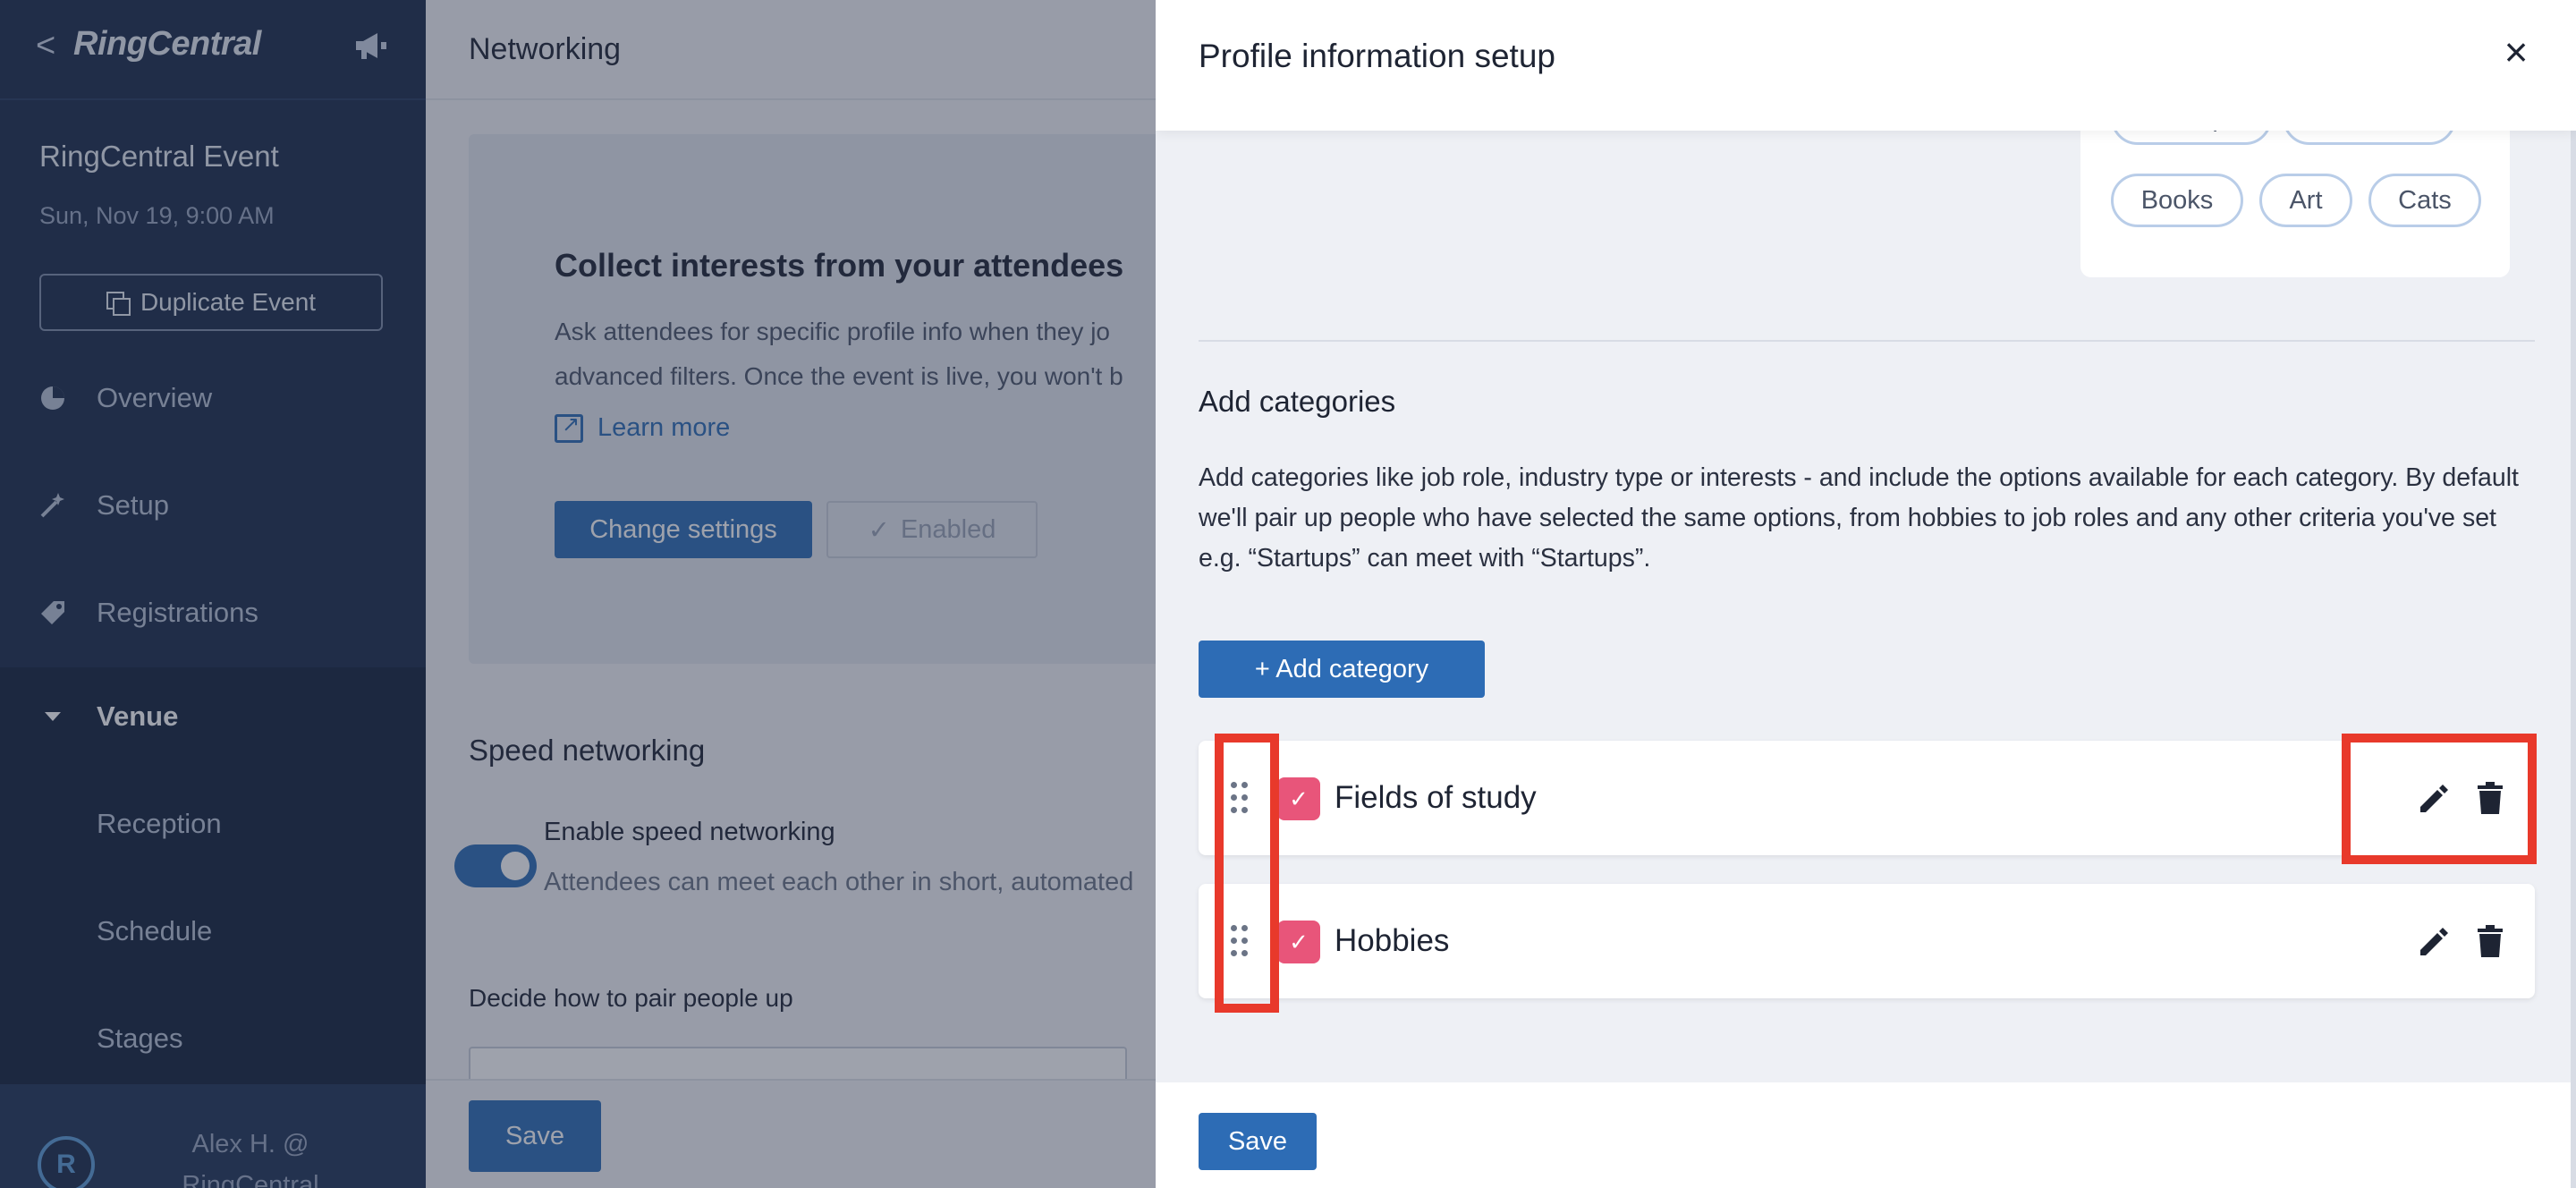 Image resolution: width=2576 pixels, height=1188 pixels. Describe the element at coordinates (1247, 874) in the screenshot. I see `drag-handles-highlight` at that location.